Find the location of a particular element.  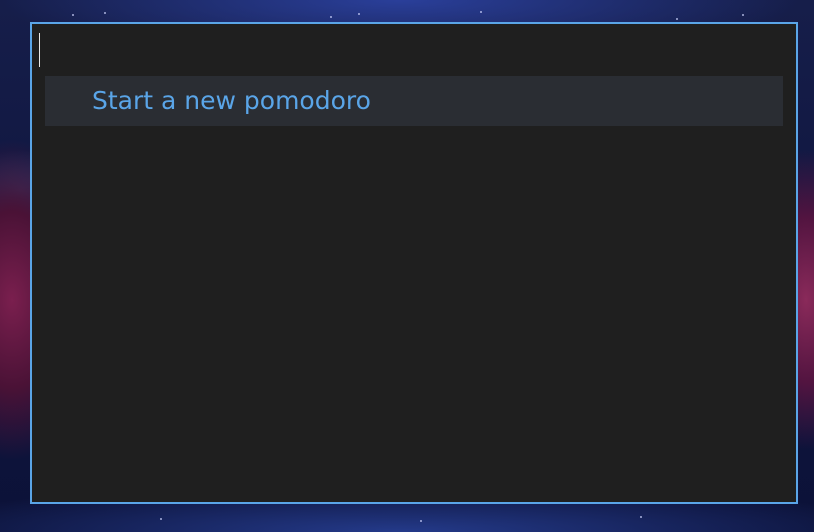

result-item-label: Start a new pomodoro is located at coordinates (231, 100).